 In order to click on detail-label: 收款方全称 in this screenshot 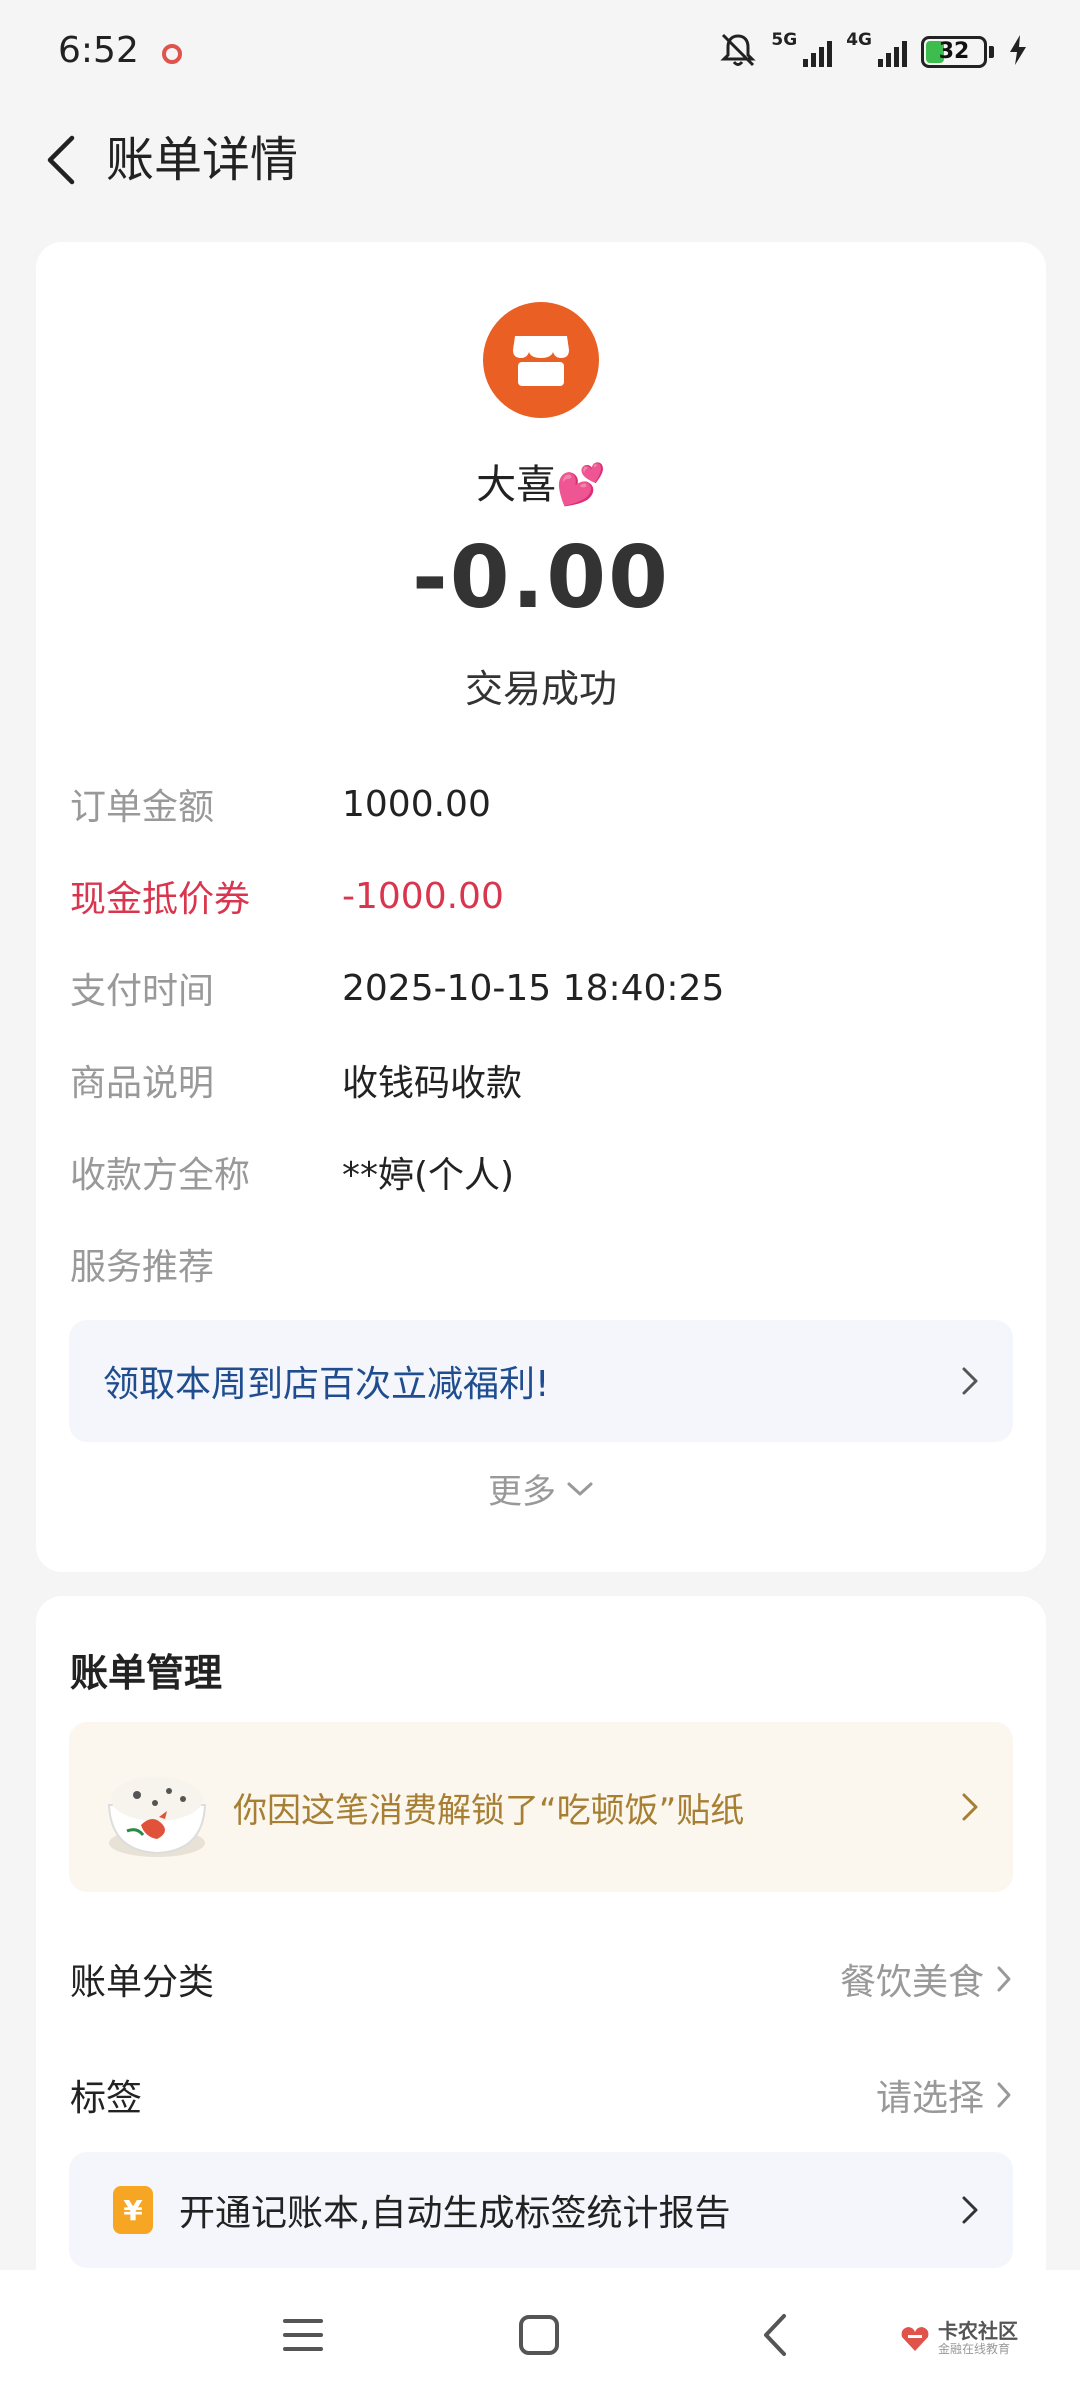, I will do `click(160, 1175)`.